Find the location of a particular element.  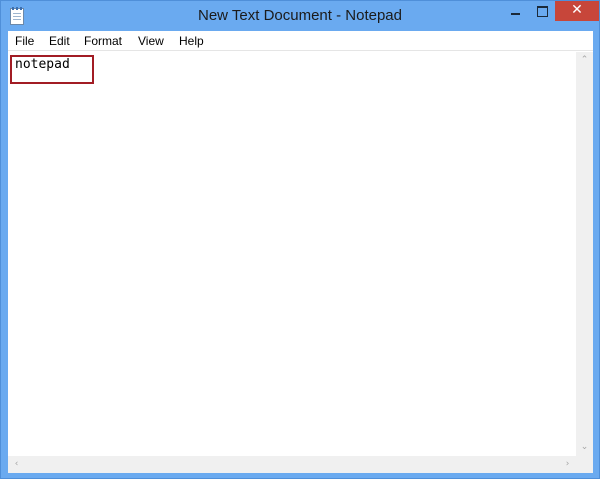

horizontal-scrollbar: ‹ › is located at coordinates (292, 464).